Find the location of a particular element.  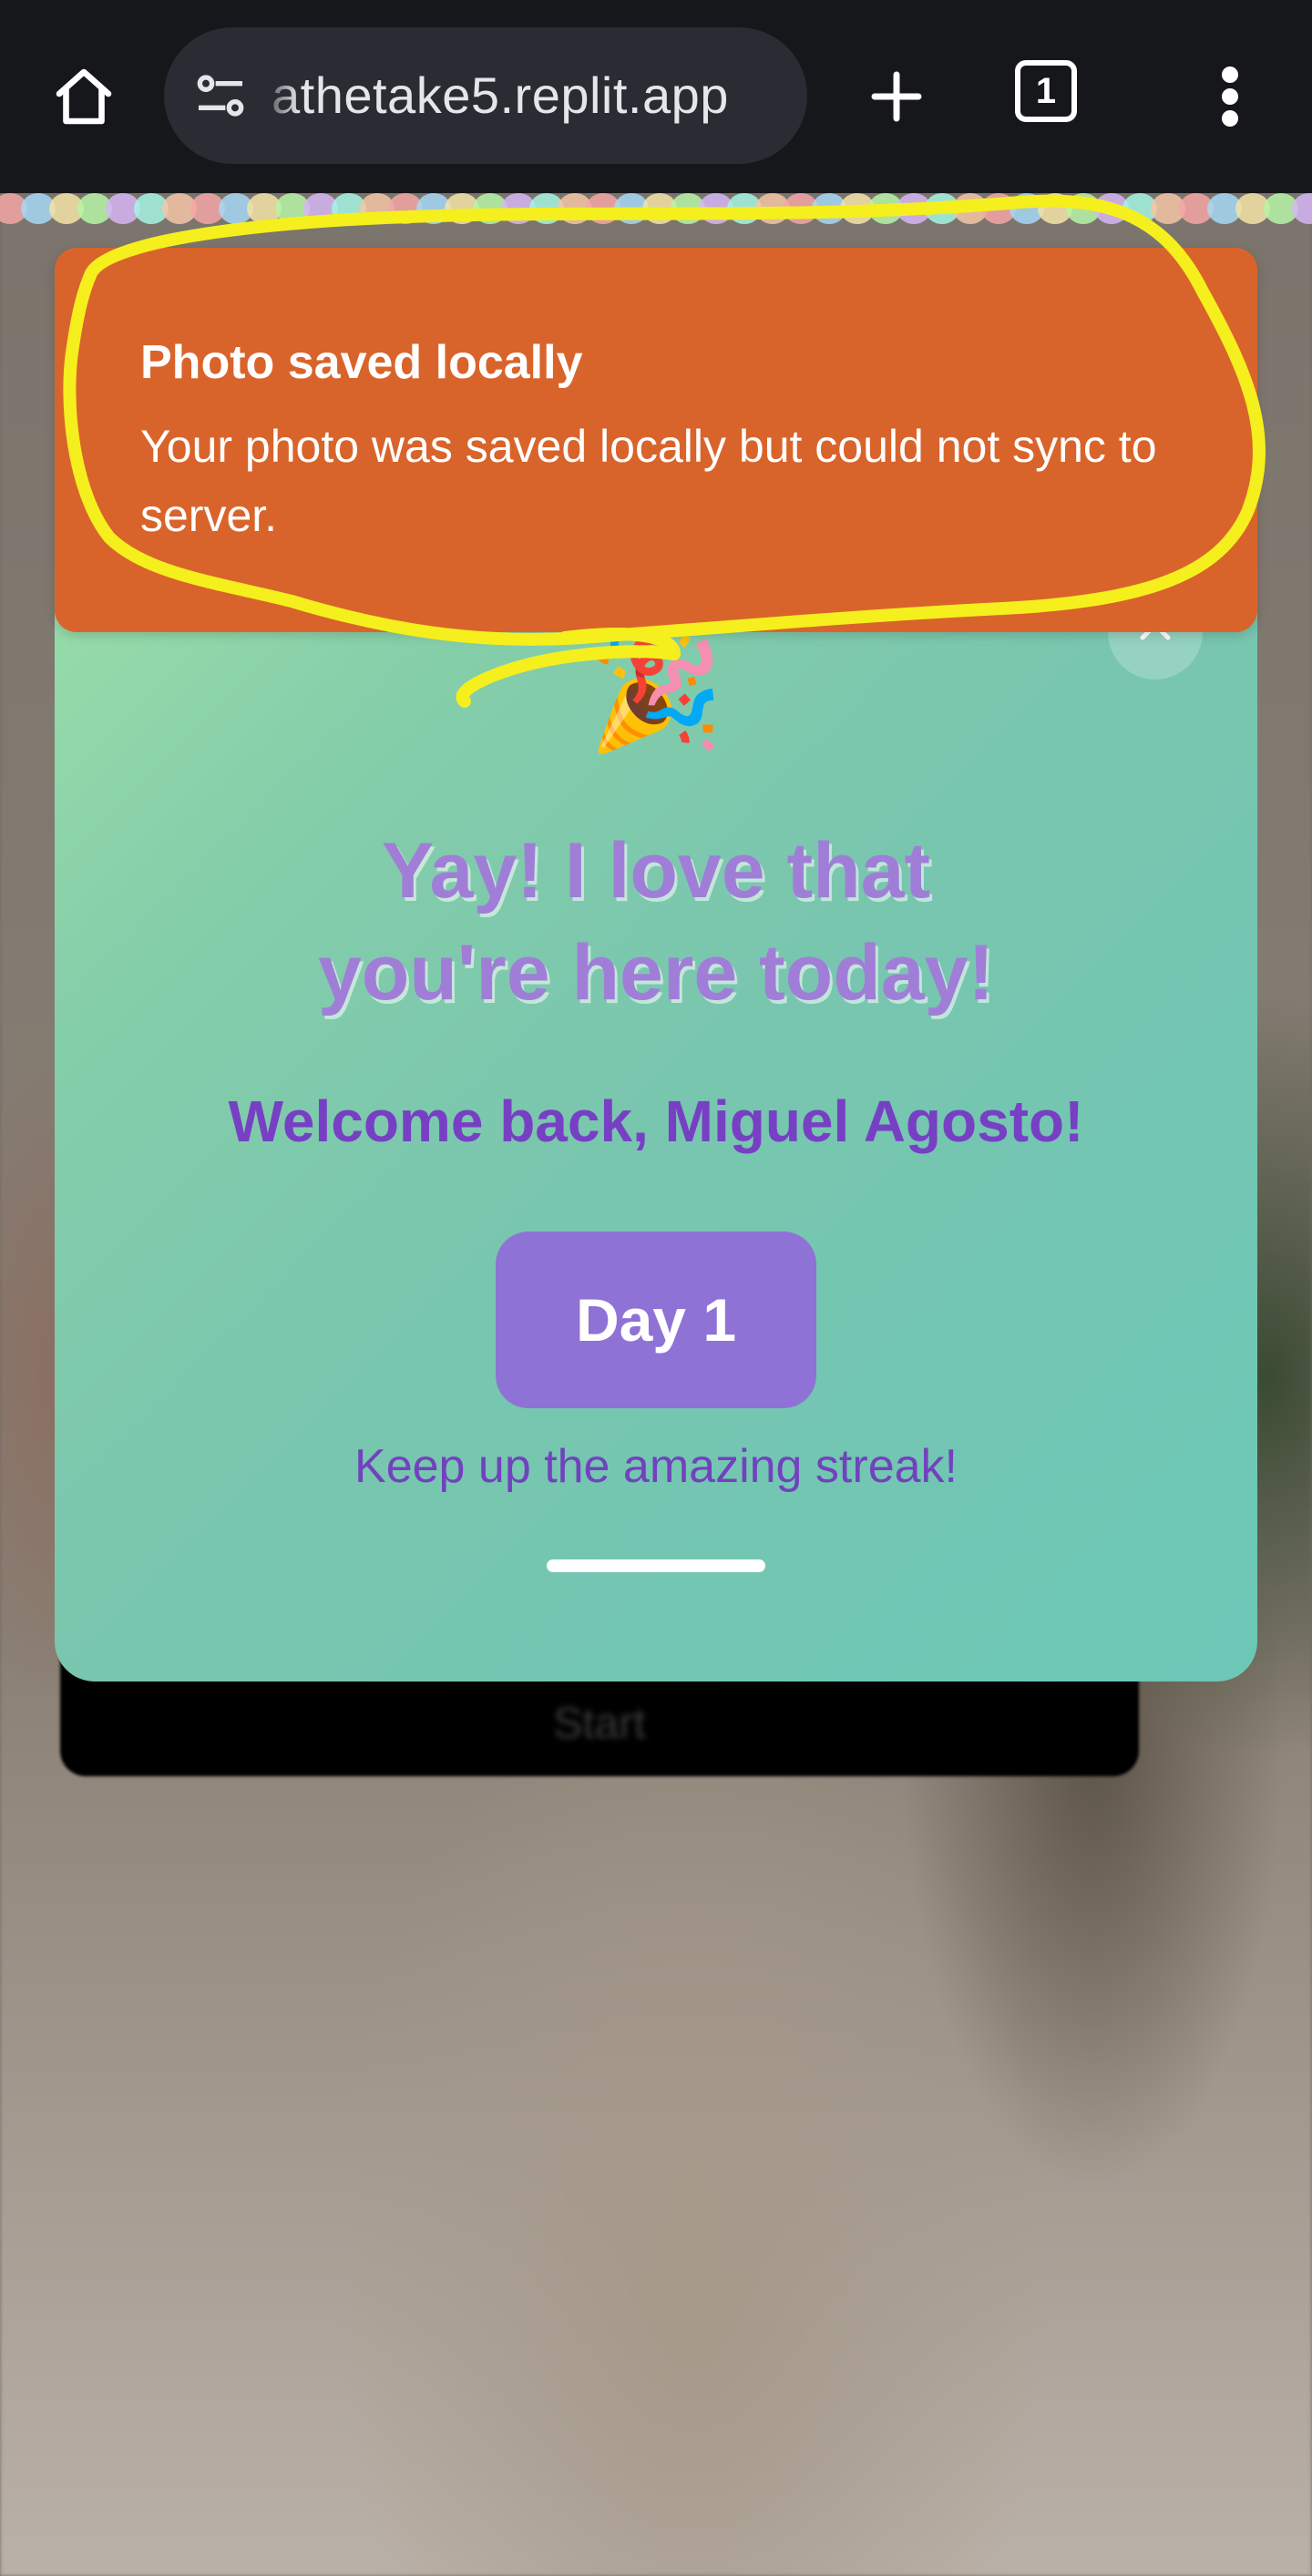

home-icon is located at coordinates (84, 96).